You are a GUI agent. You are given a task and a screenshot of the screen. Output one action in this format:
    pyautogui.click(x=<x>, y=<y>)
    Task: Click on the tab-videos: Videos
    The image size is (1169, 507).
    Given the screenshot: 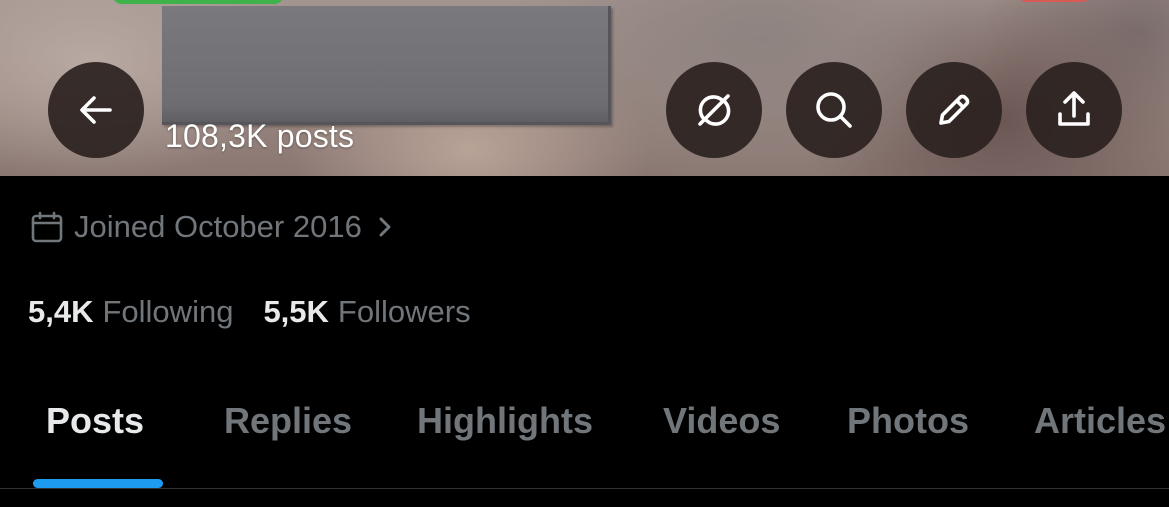 What is the action you would take?
    pyautogui.click(x=721, y=421)
    